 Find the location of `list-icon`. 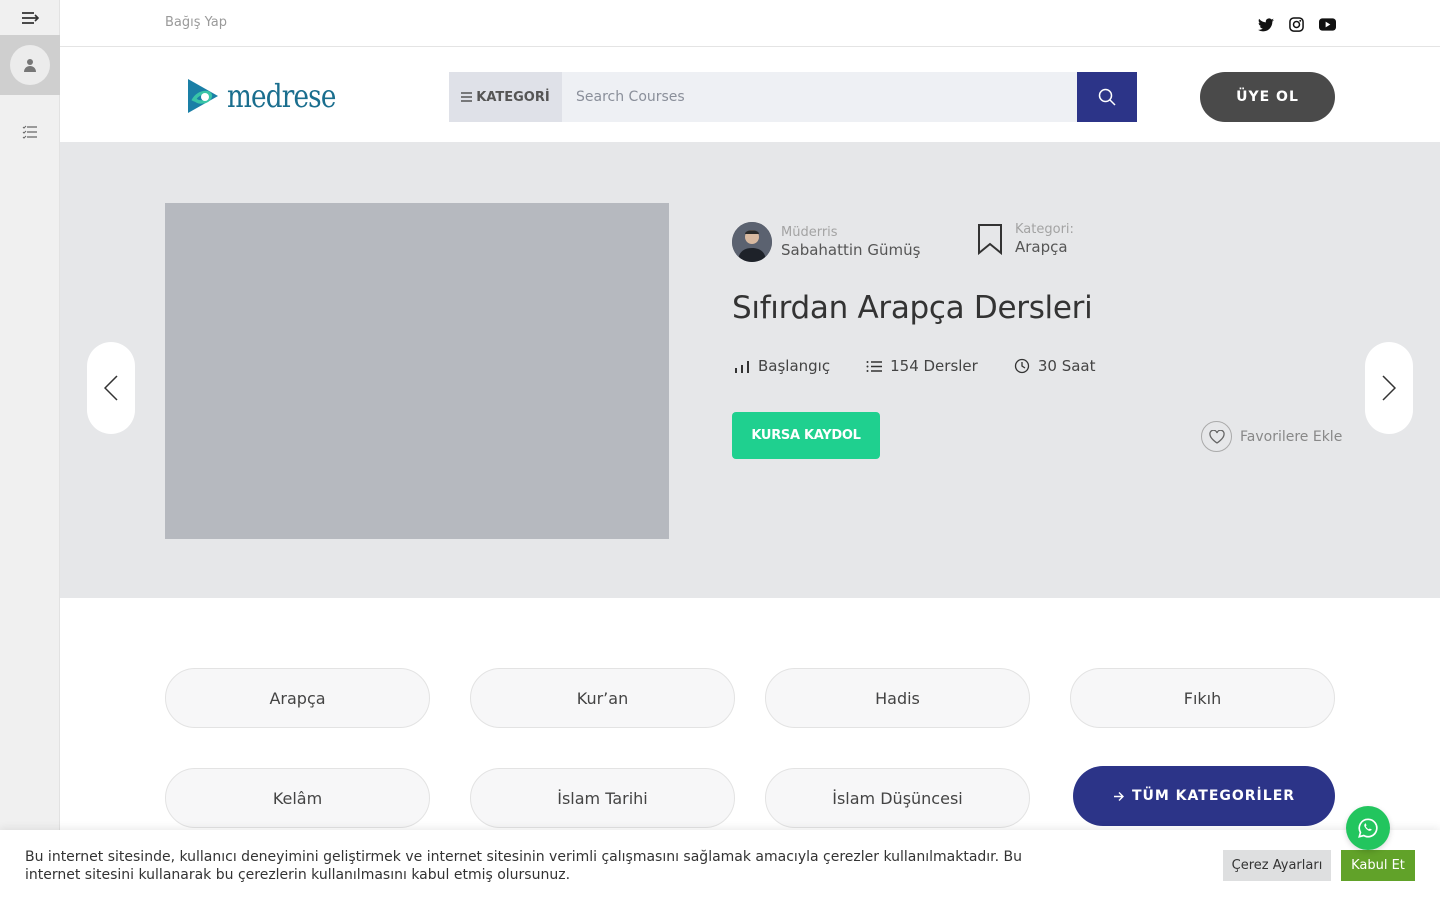

list-icon is located at coordinates (874, 366).